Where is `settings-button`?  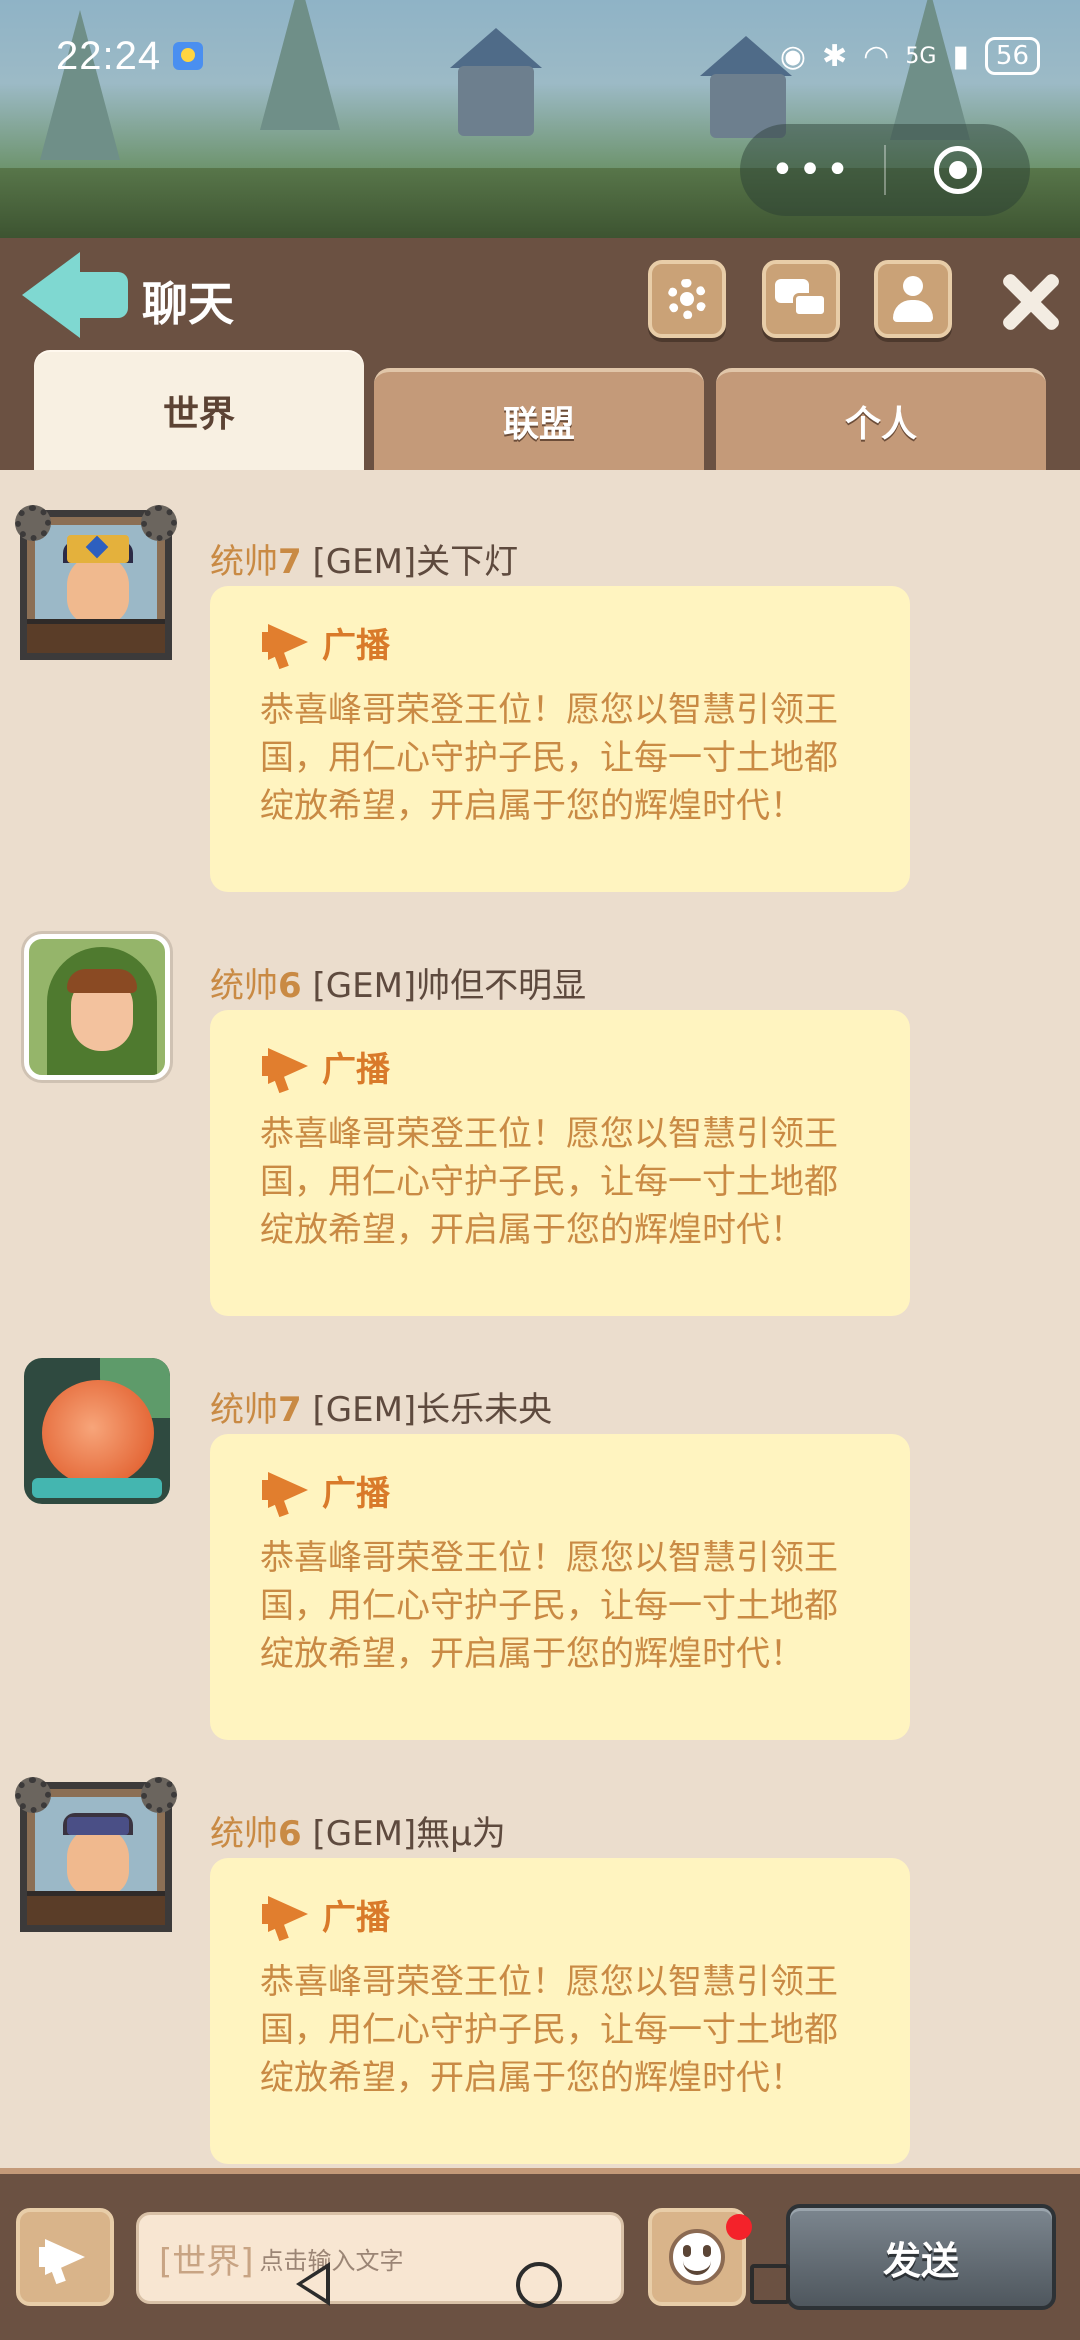
settings-button is located at coordinates (687, 299).